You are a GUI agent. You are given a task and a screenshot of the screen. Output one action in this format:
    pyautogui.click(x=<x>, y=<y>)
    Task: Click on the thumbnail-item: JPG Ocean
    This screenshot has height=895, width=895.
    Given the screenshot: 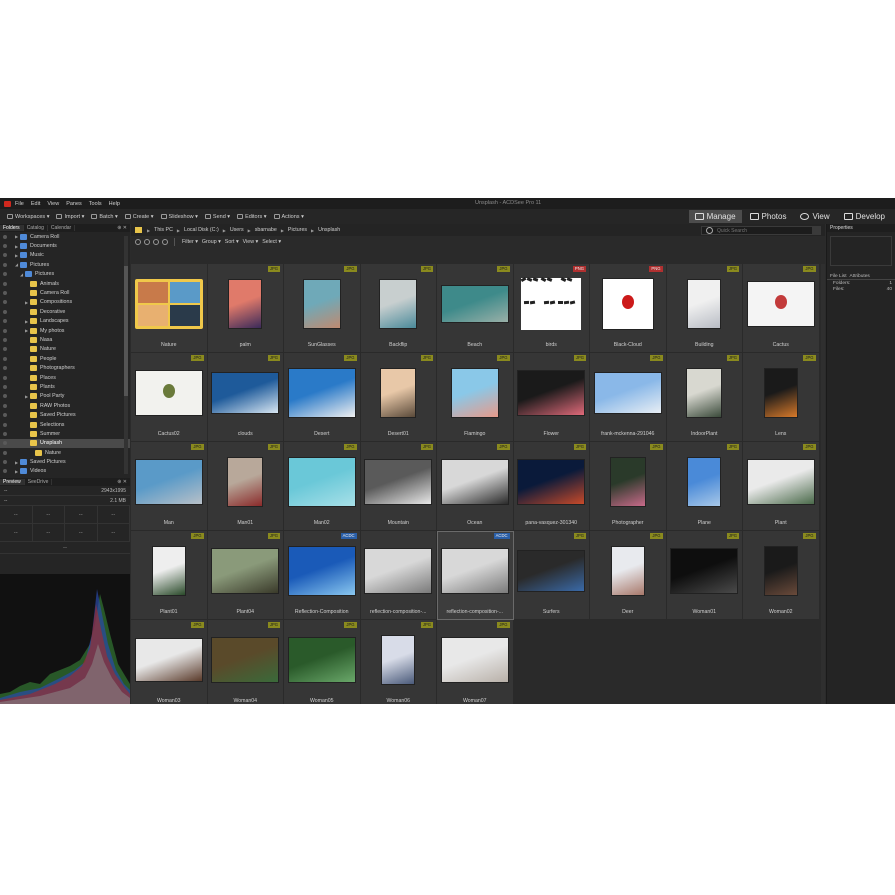 What is the action you would take?
    pyautogui.click(x=475, y=486)
    